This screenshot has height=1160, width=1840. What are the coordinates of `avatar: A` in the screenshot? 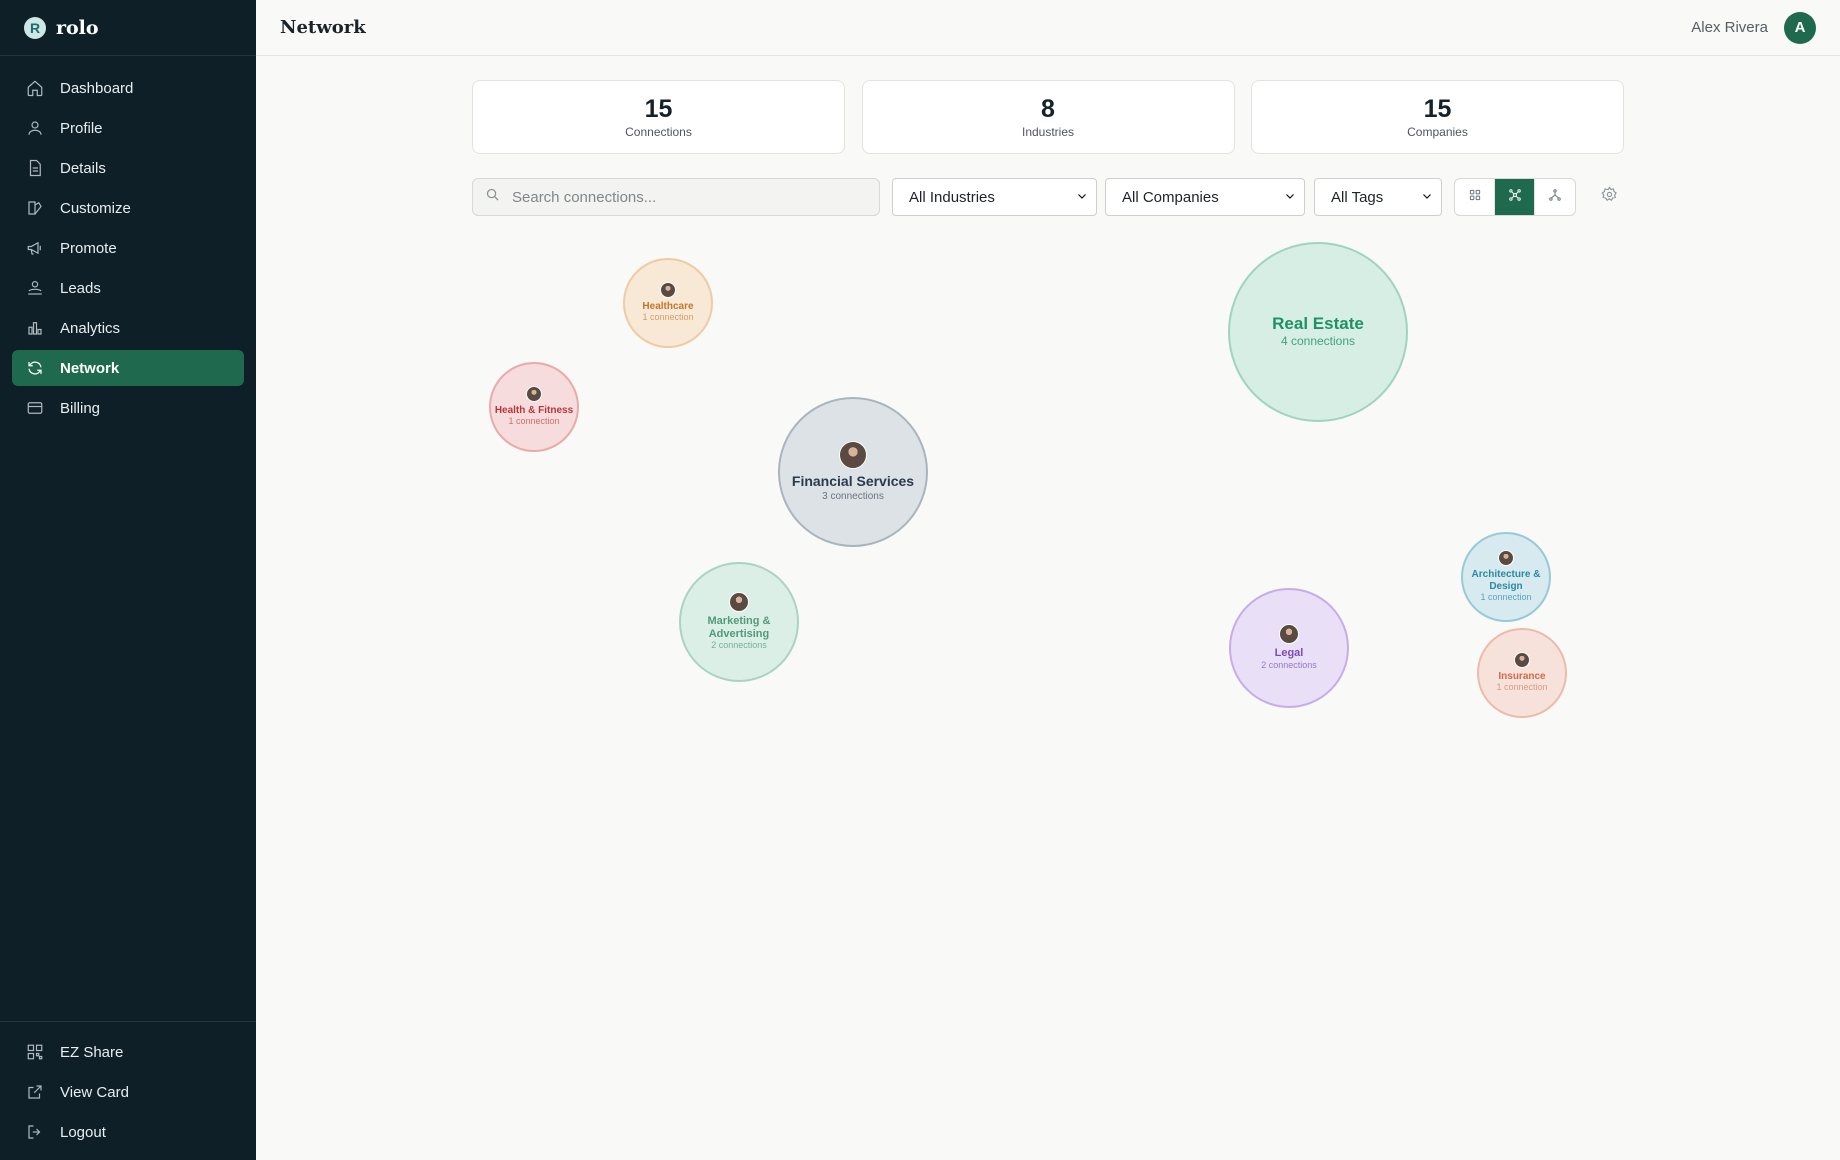 It's located at (1800, 27).